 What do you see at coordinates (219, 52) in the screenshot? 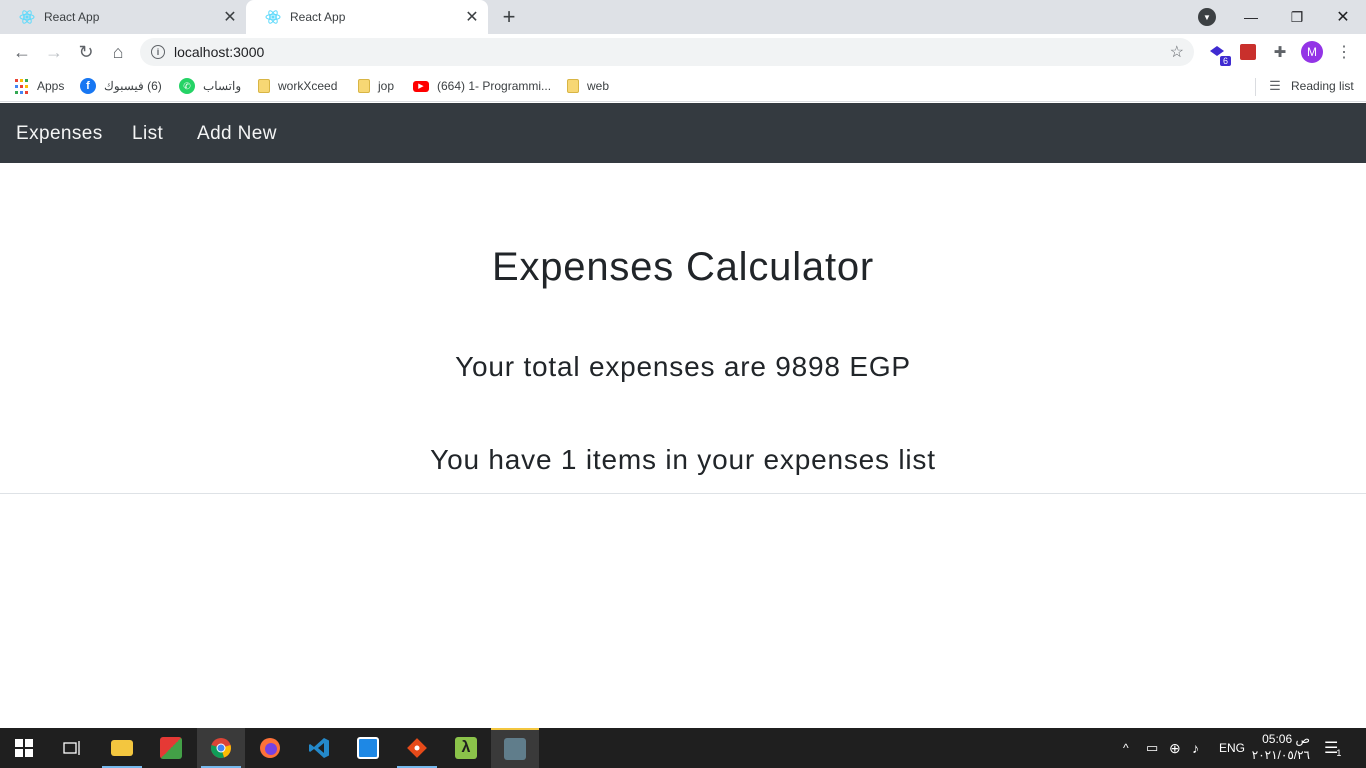
I see `url-text: localhost:3000` at bounding box center [219, 52].